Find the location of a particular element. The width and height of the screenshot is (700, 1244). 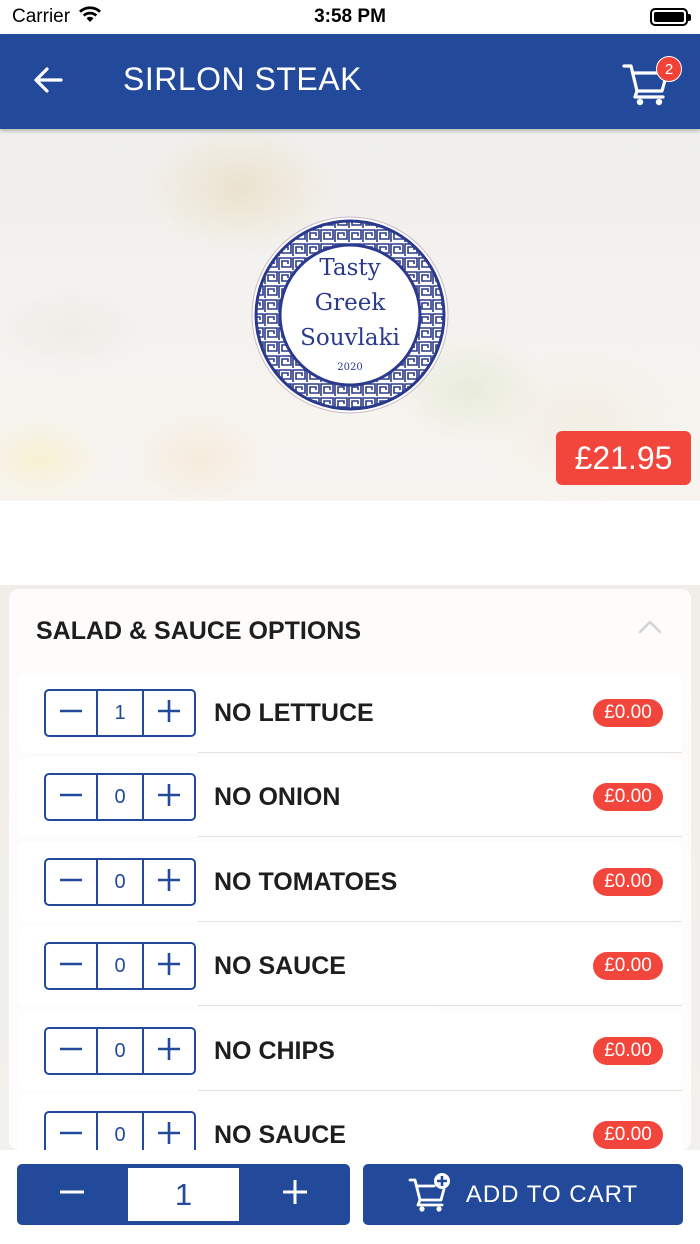

status-left: Carrier is located at coordinates (57, 17).